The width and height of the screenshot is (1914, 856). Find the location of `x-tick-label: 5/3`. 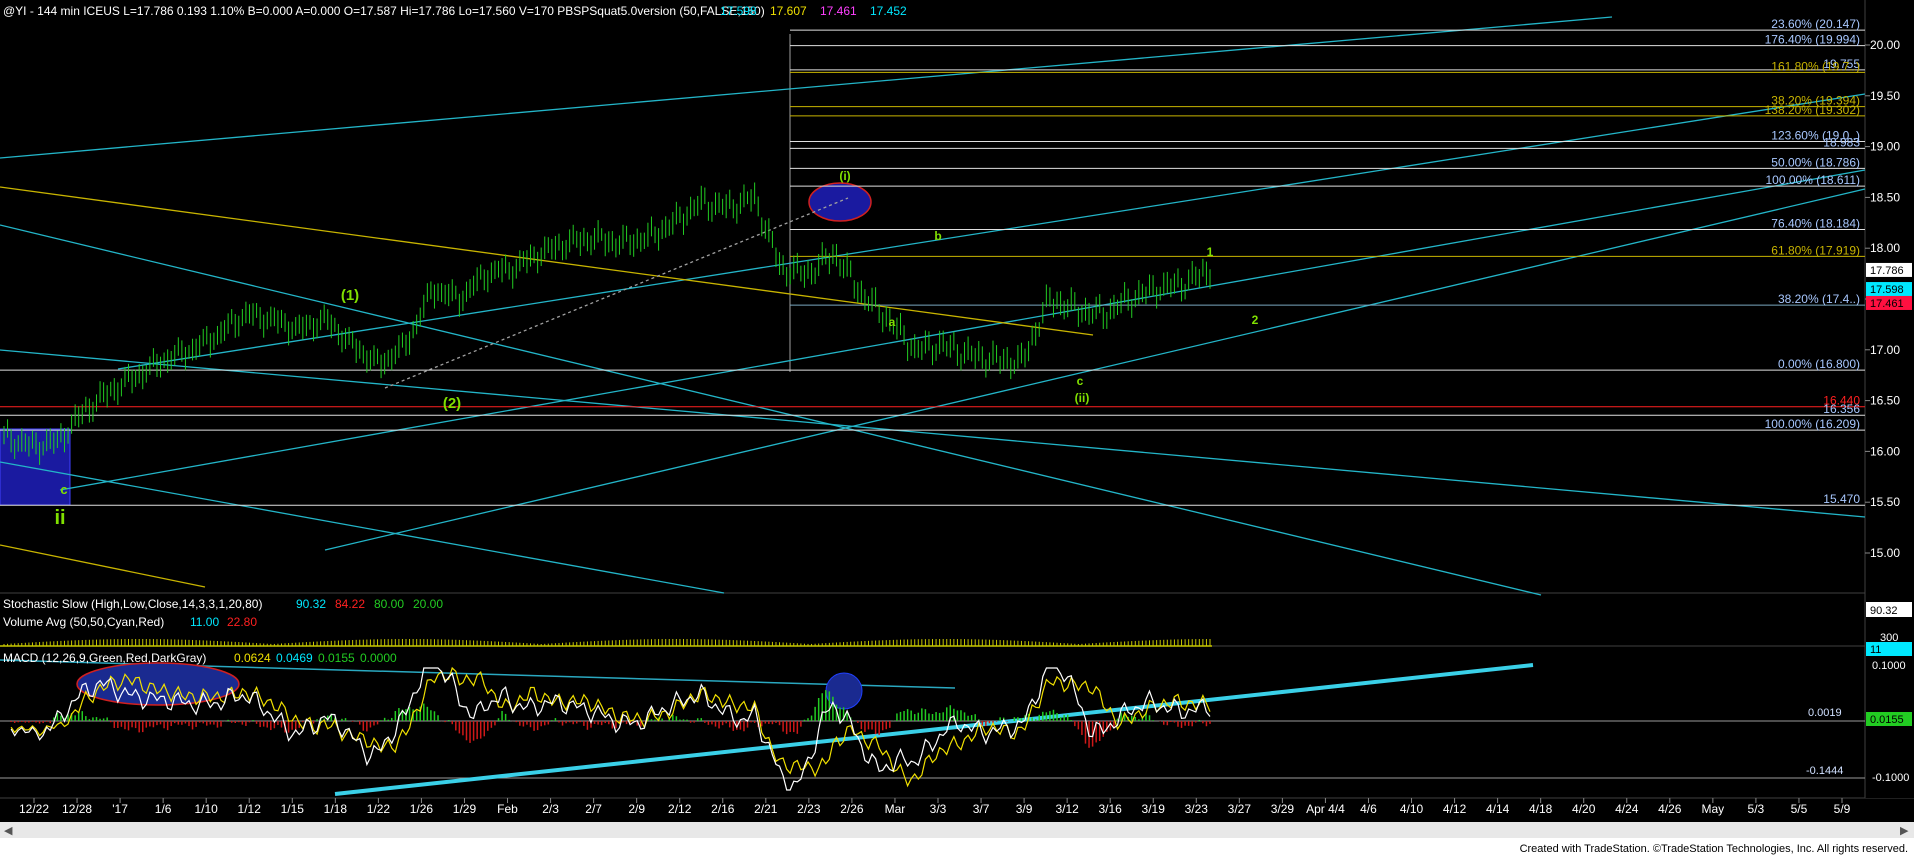

x-tick-label: 5/3 is located at coordinates (1756, 809).